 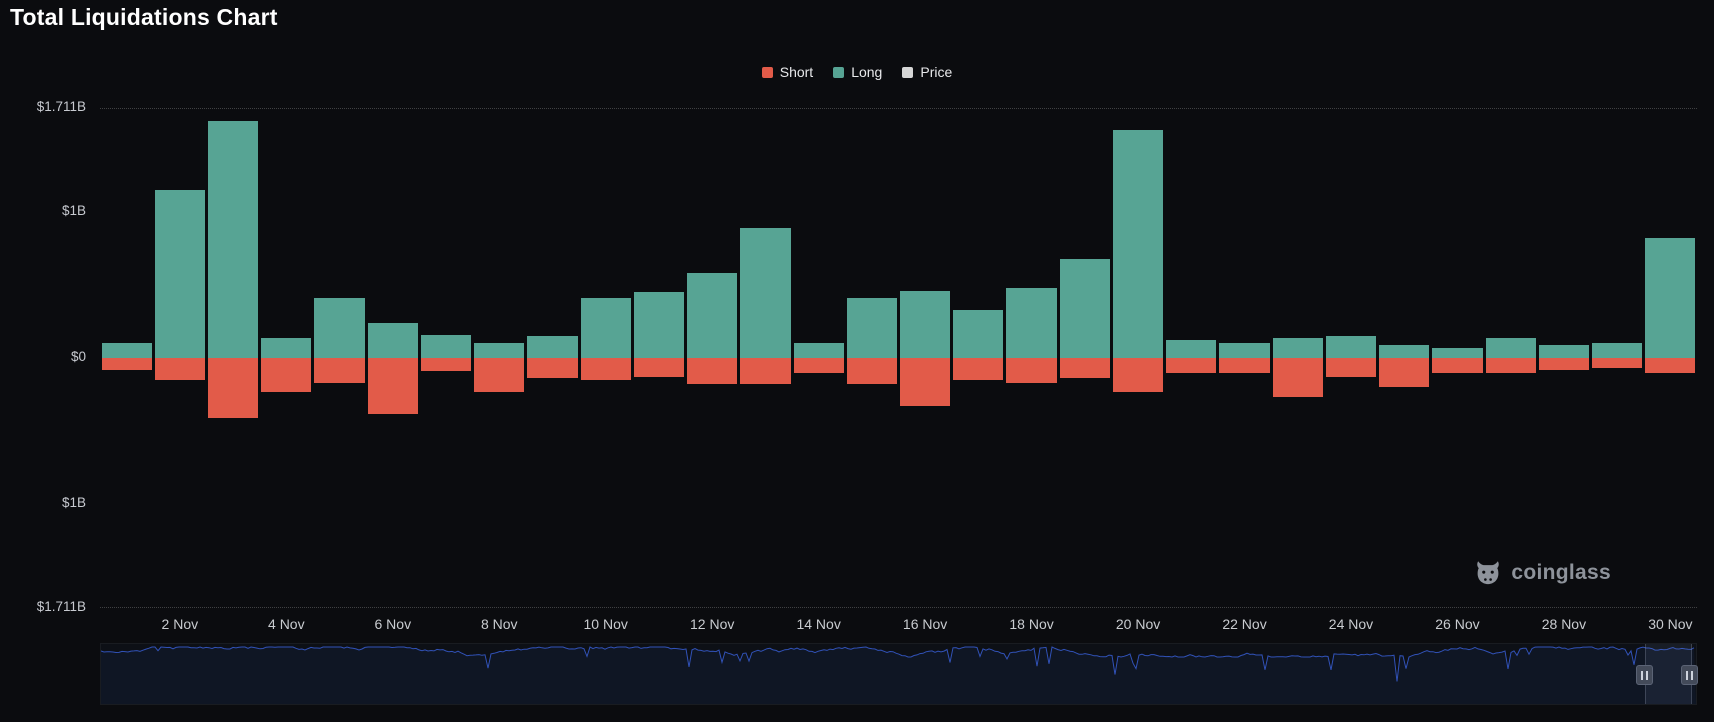 I want to click on price-mini-line, so click(x=898, y=675).